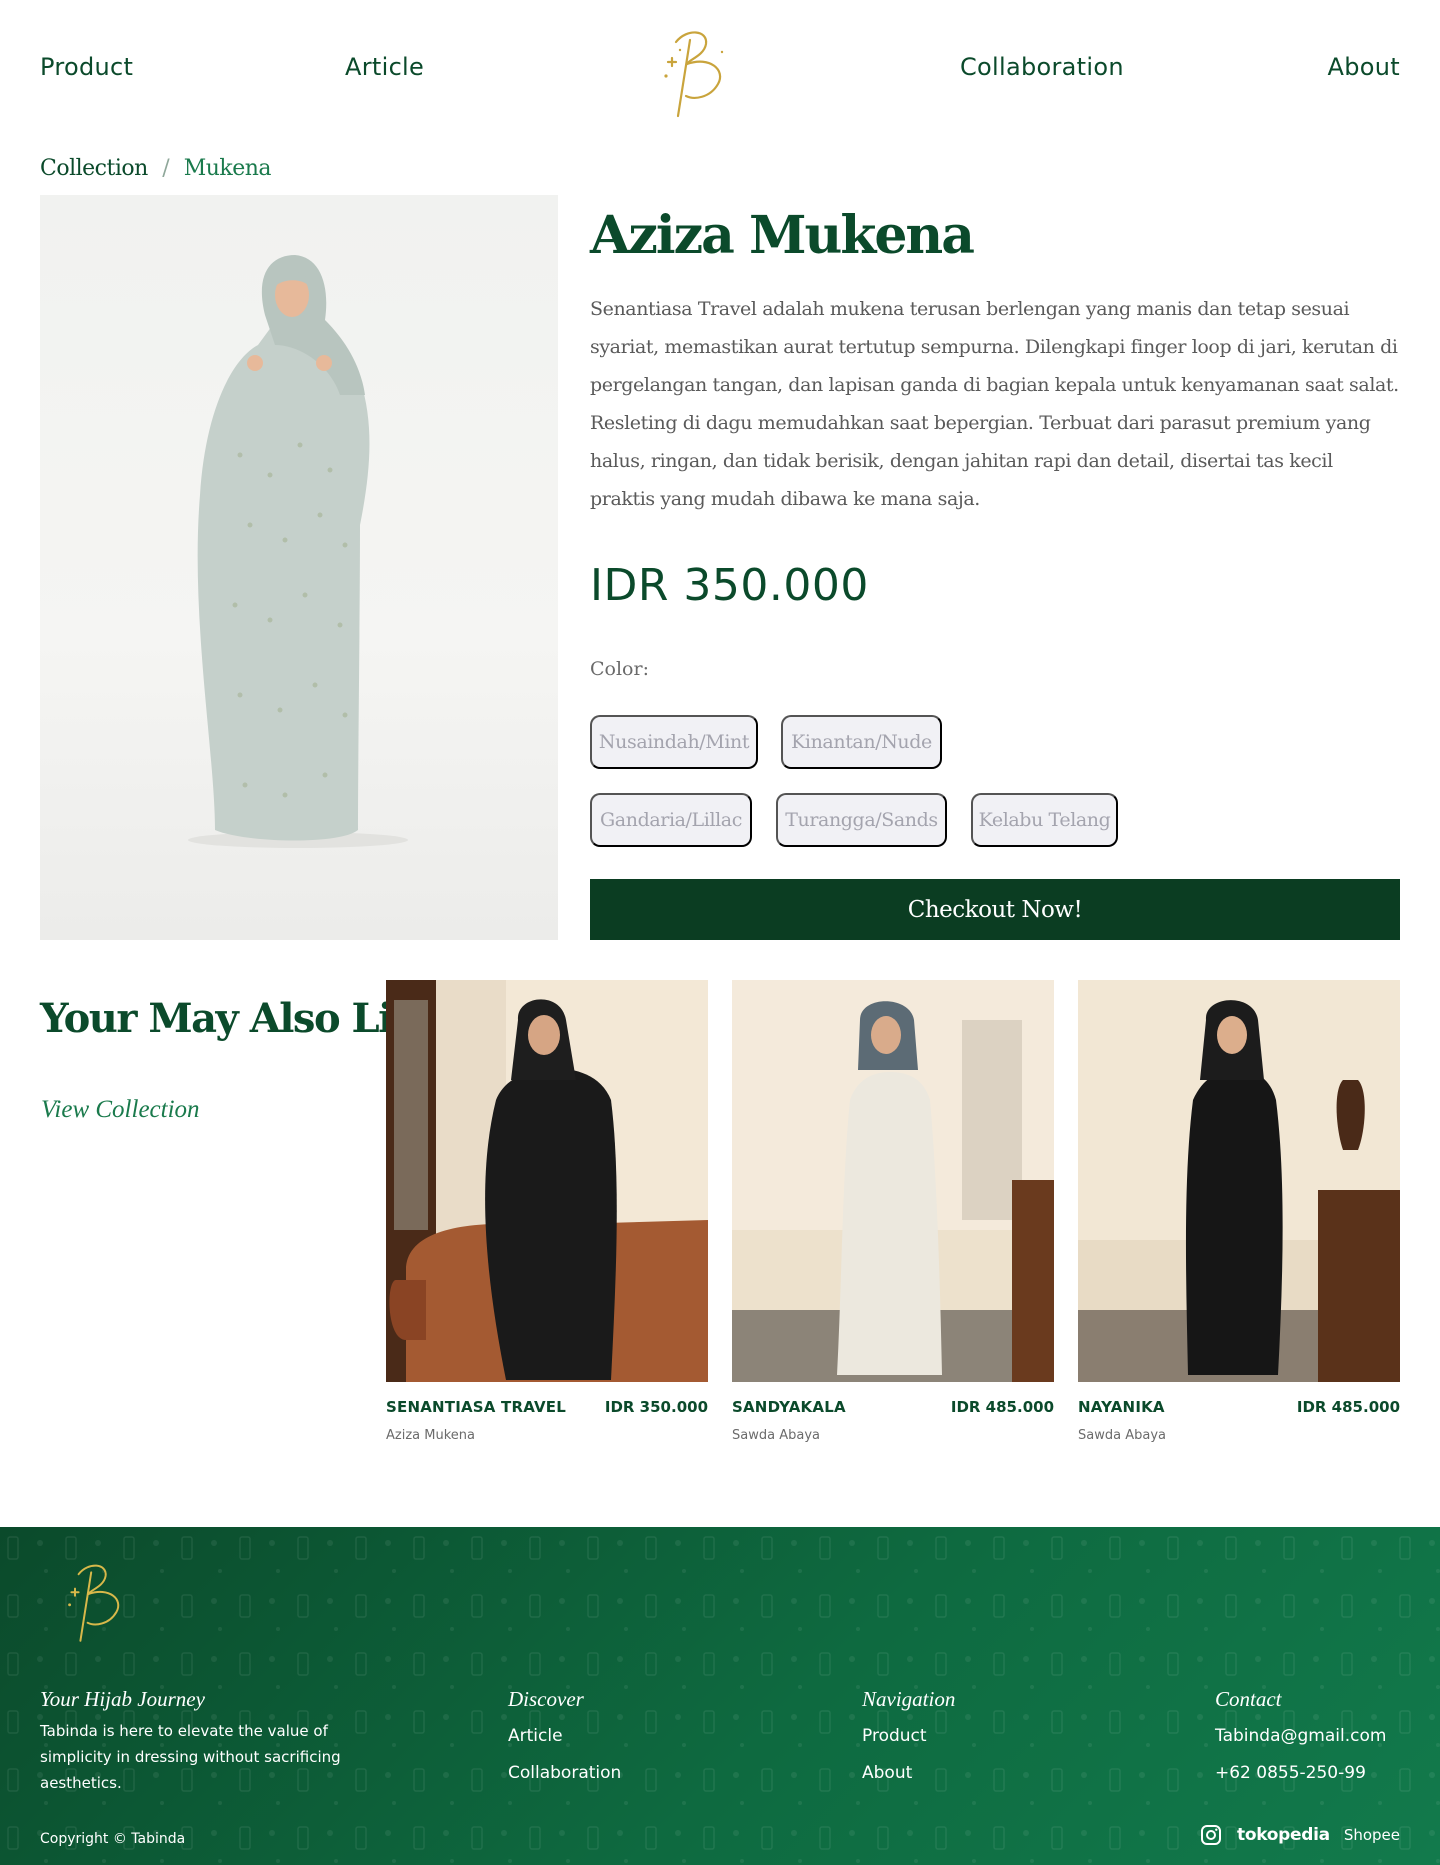  I want to click on footer-contact-title: Contact, so click(1248, 1699).